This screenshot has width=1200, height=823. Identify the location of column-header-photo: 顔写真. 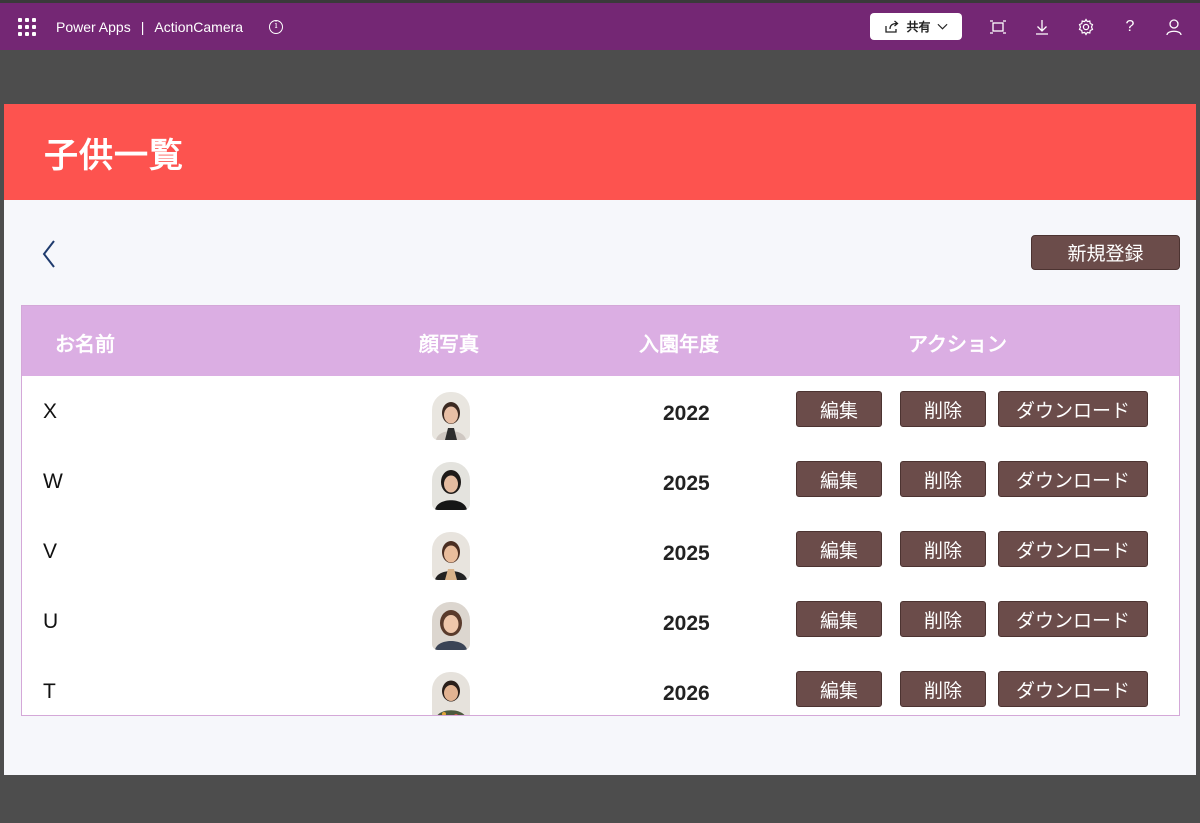
(449, 344).